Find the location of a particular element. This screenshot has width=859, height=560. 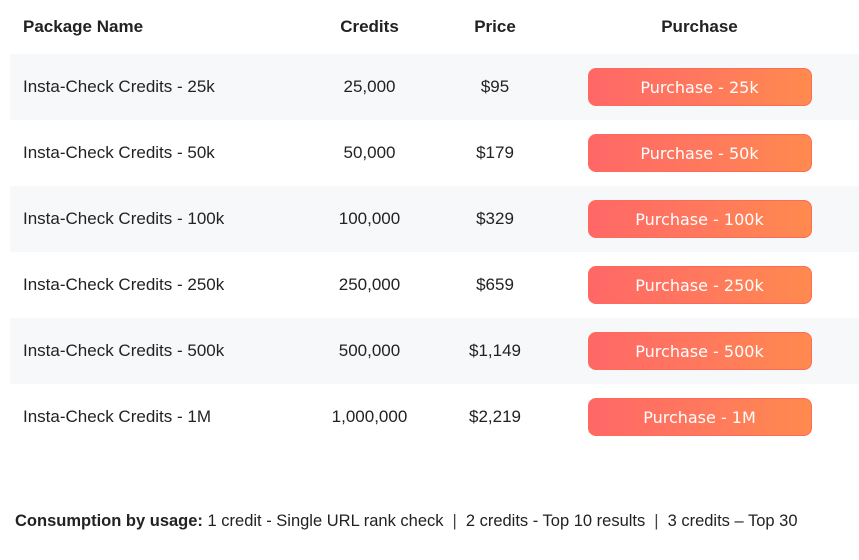

package-price: $179 is located at coordinates (495, 152).